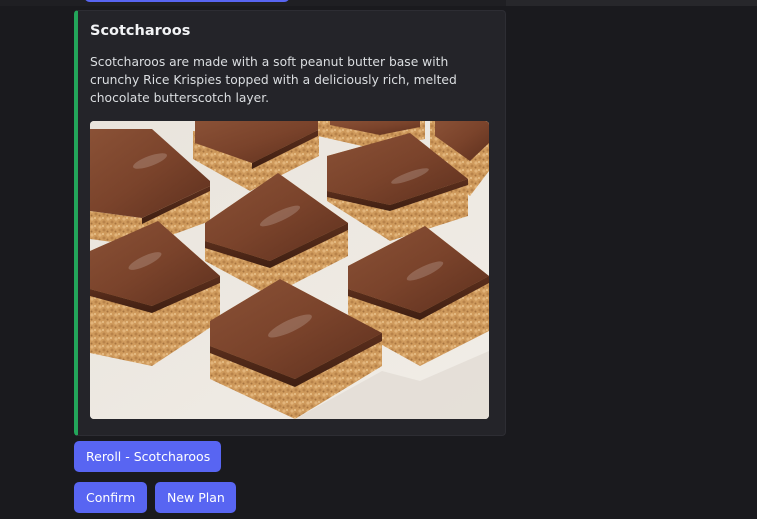  What do you see at coordinates (110, 497) in the screenshot?
I see `confirm-button: Confirm` at bounding box center [110, 497].